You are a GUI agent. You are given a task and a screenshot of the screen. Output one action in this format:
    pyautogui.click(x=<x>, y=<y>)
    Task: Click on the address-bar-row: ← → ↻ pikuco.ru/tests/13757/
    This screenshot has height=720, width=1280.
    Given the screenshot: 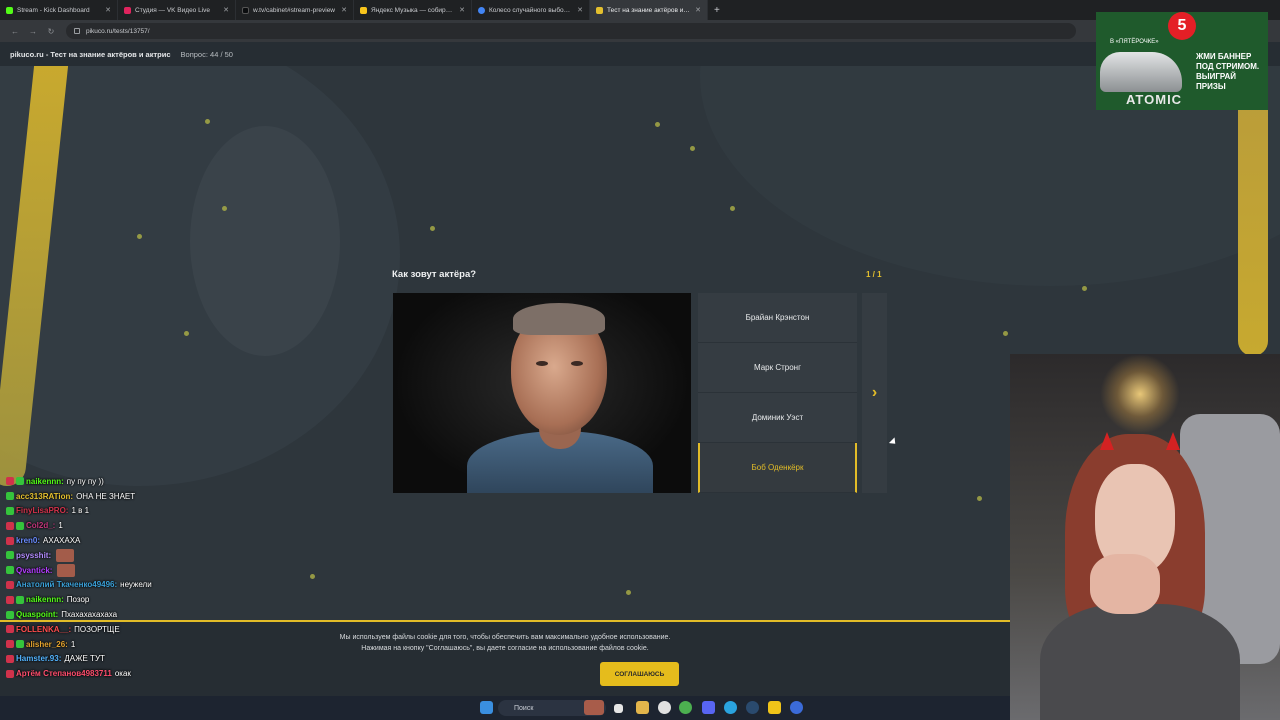 What is the action you would take?
    pyautogui.click(x=640, y=31)
    